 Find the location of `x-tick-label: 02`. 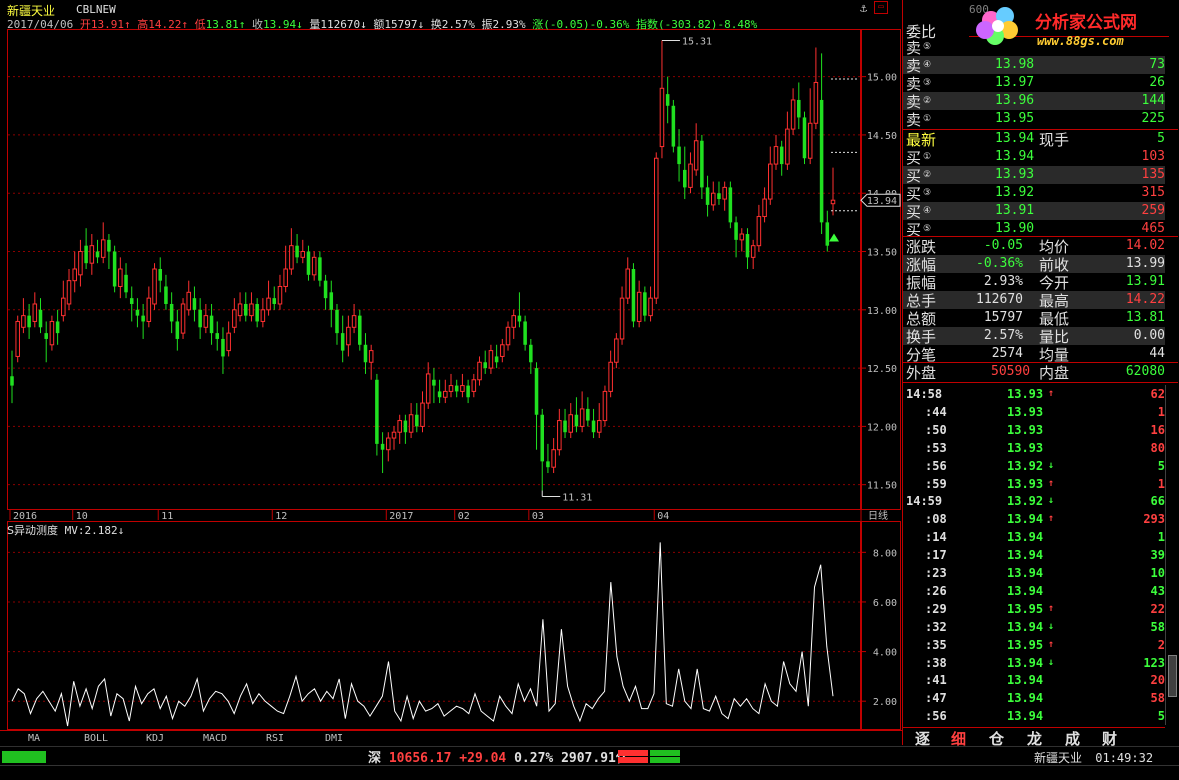

x-tick-label: 02 is located at coordinates (464, 516).